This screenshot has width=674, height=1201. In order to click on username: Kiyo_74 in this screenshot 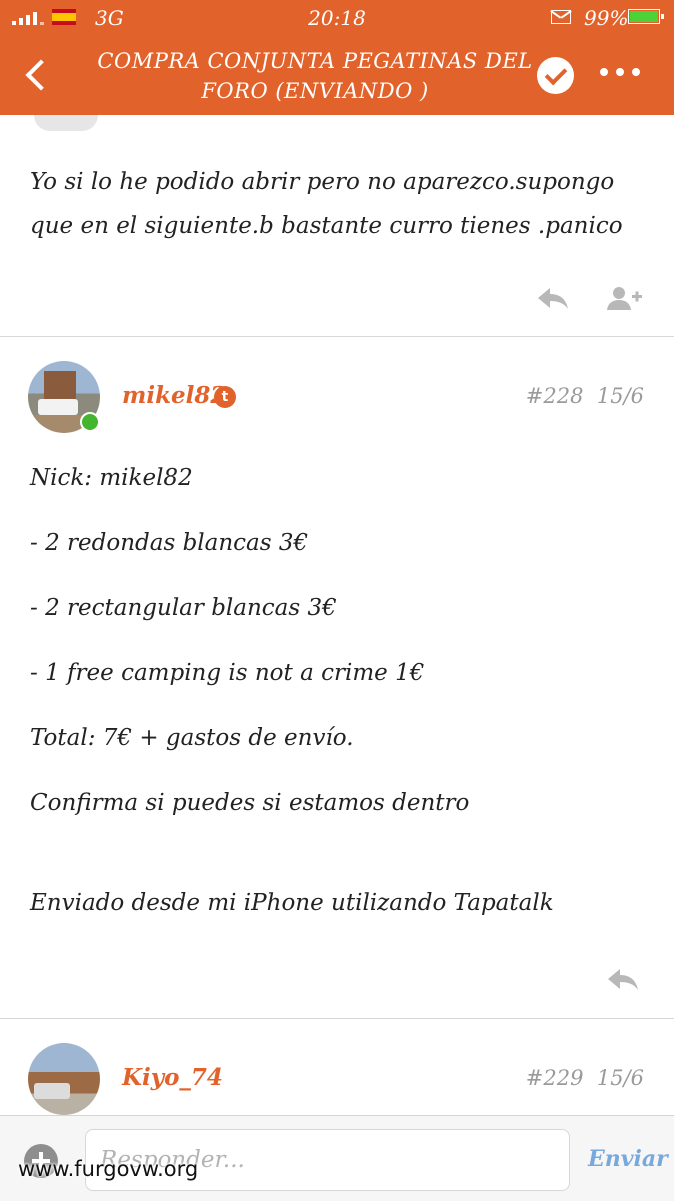, I will do `click(172, 1077)`.